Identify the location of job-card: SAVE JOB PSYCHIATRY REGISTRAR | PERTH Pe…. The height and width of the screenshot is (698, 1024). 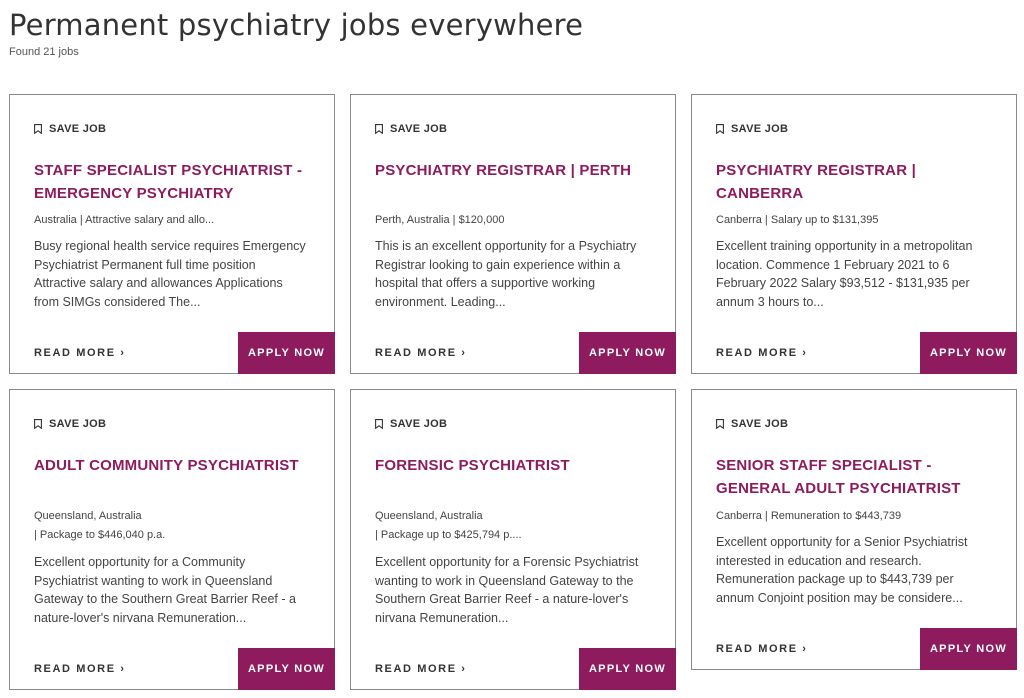
(513, 234).